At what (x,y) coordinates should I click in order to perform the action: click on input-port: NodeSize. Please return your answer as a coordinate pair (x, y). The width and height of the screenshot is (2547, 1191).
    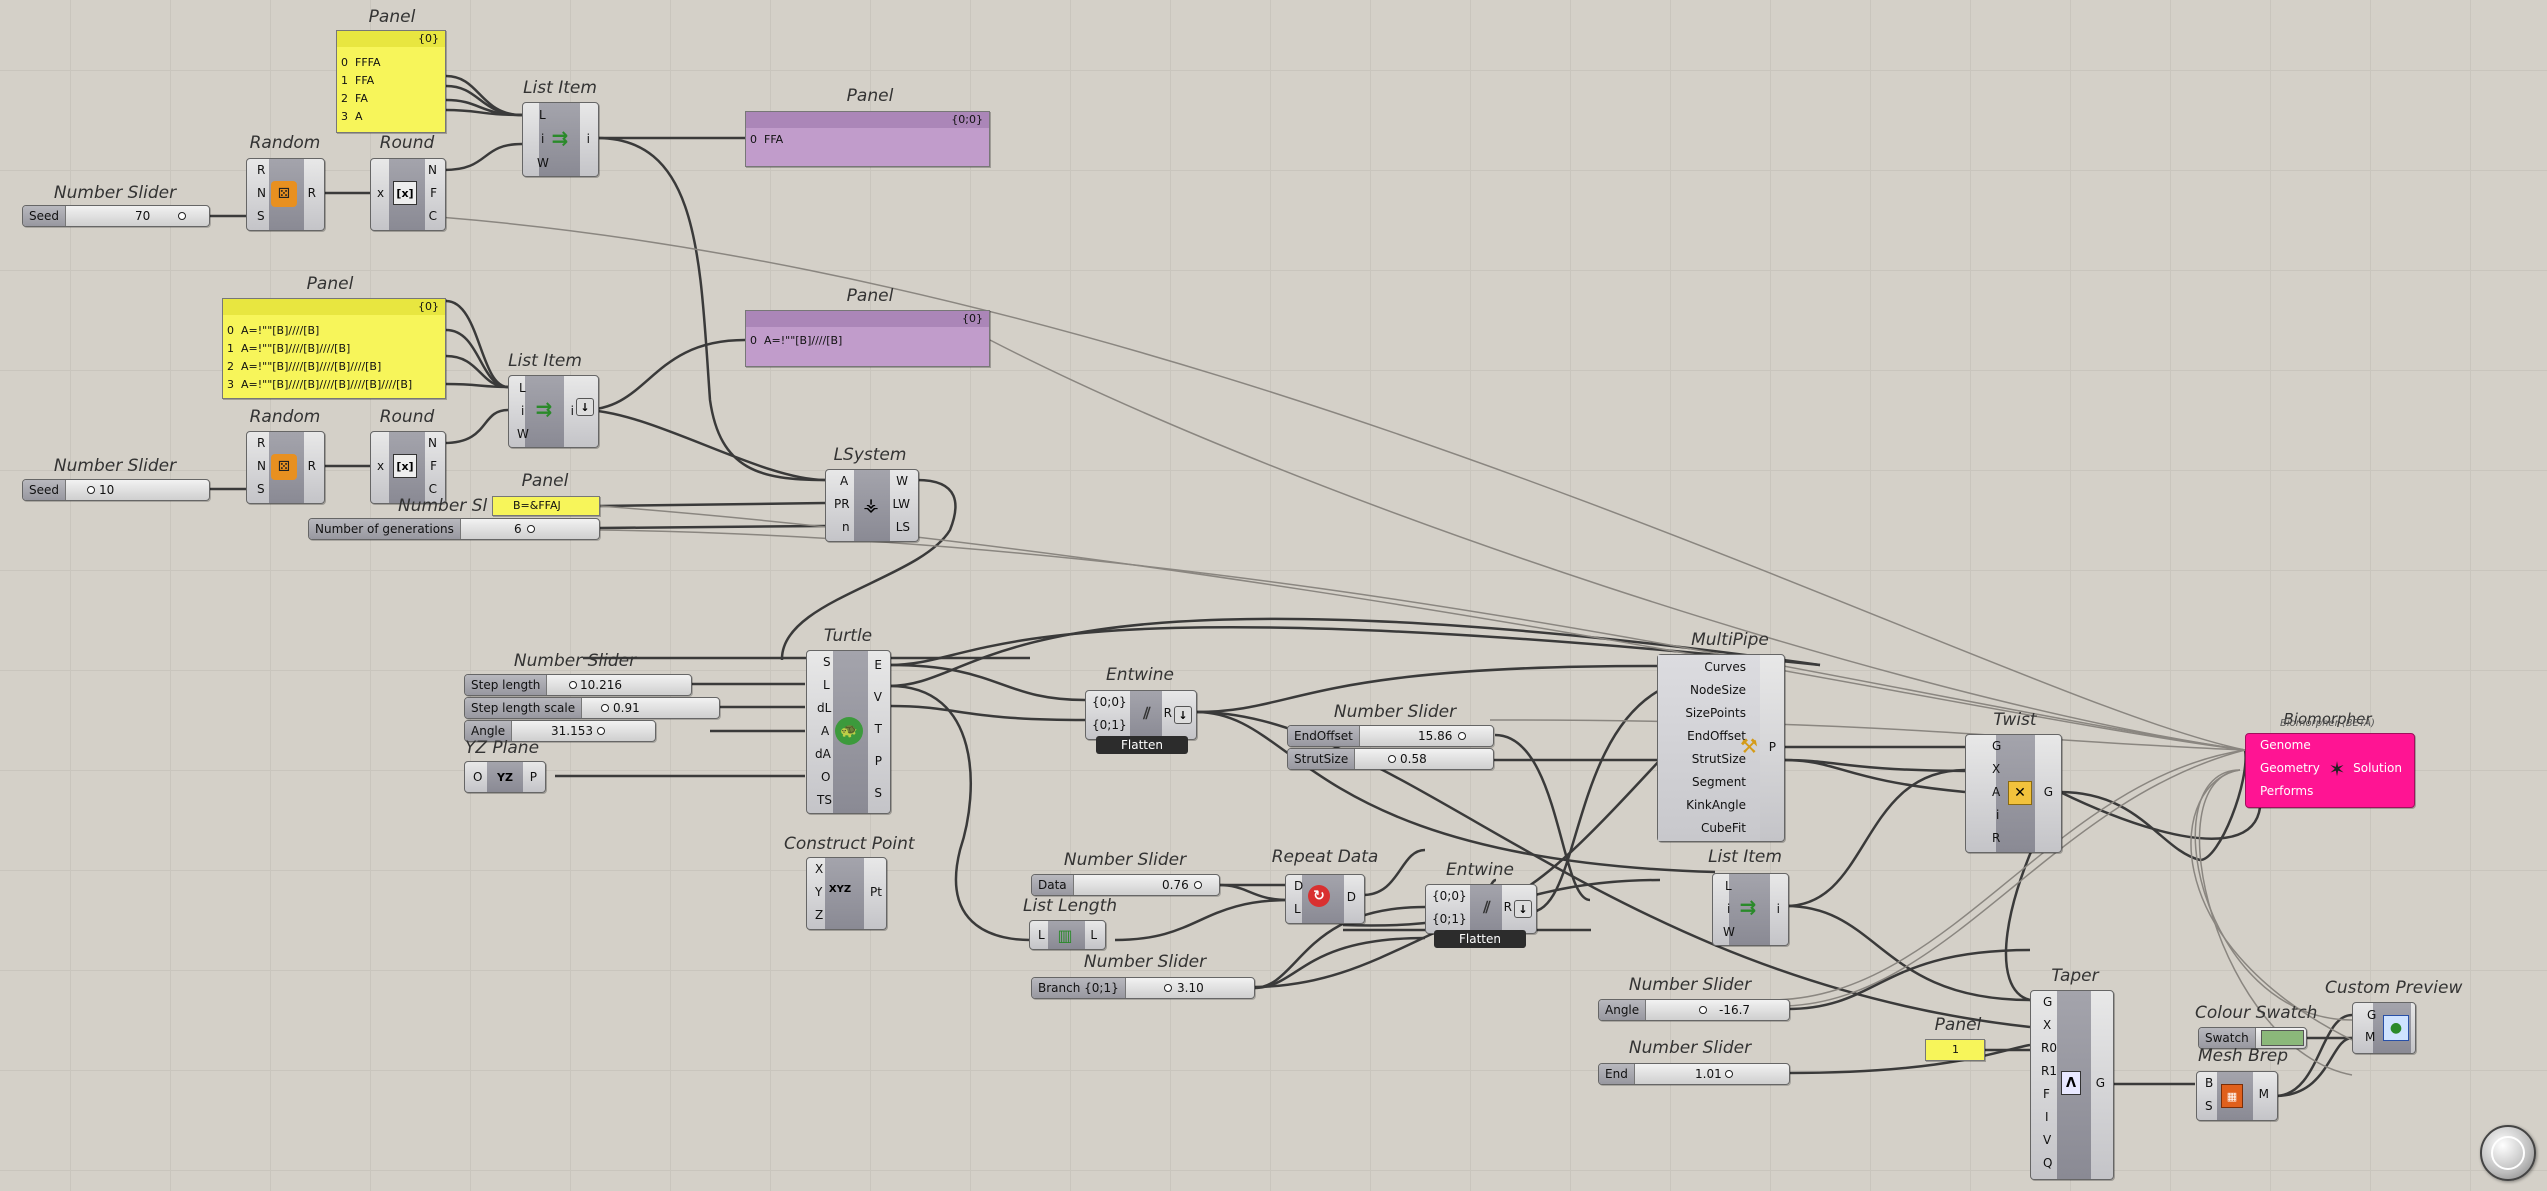
    Looking at the image, I should click on (1718, 690).